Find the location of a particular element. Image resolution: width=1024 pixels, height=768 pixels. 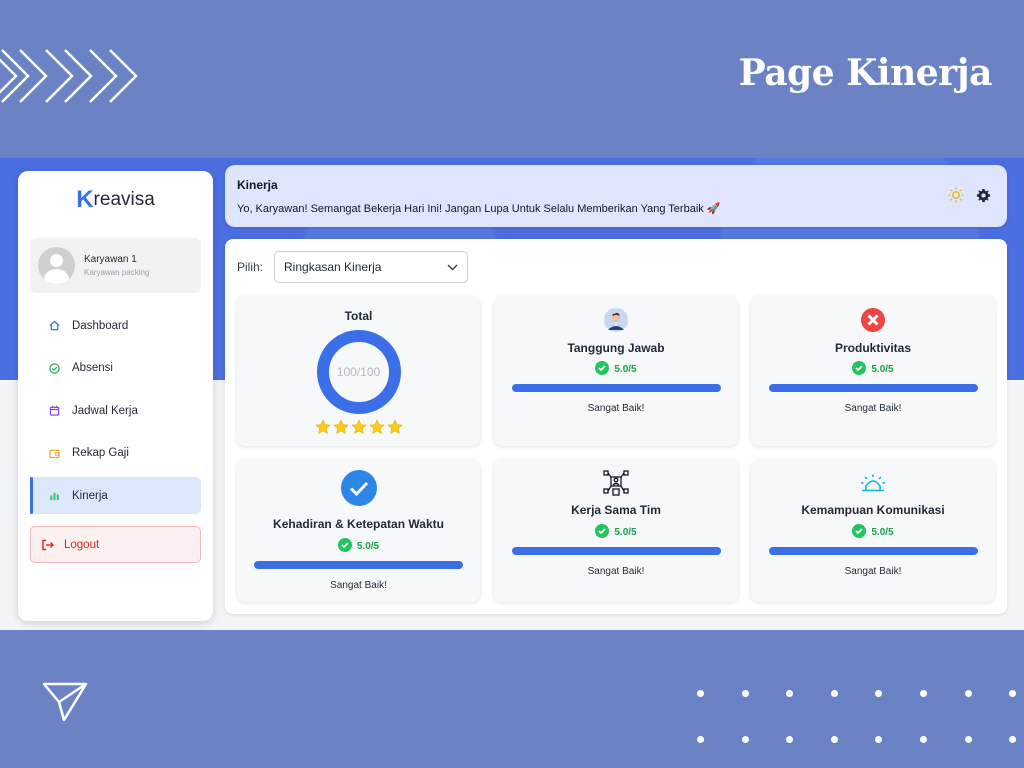

view-select: Ringkasan Kinerja is located at coordinates (371, 267).